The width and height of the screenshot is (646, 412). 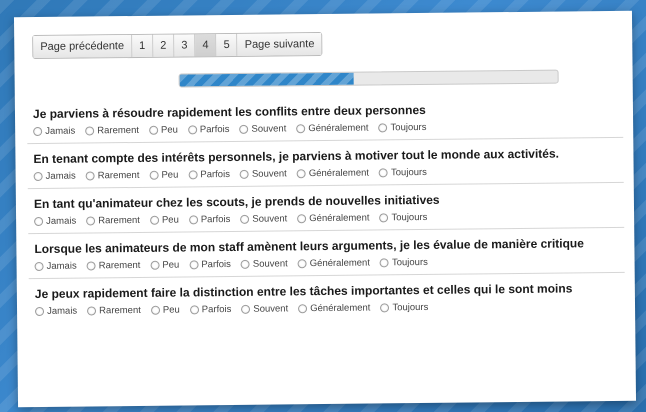 What do you see at coordinates (142, 46) in the screenshot?
I see `page-1-button: 1` at bounding box center [142, 46].